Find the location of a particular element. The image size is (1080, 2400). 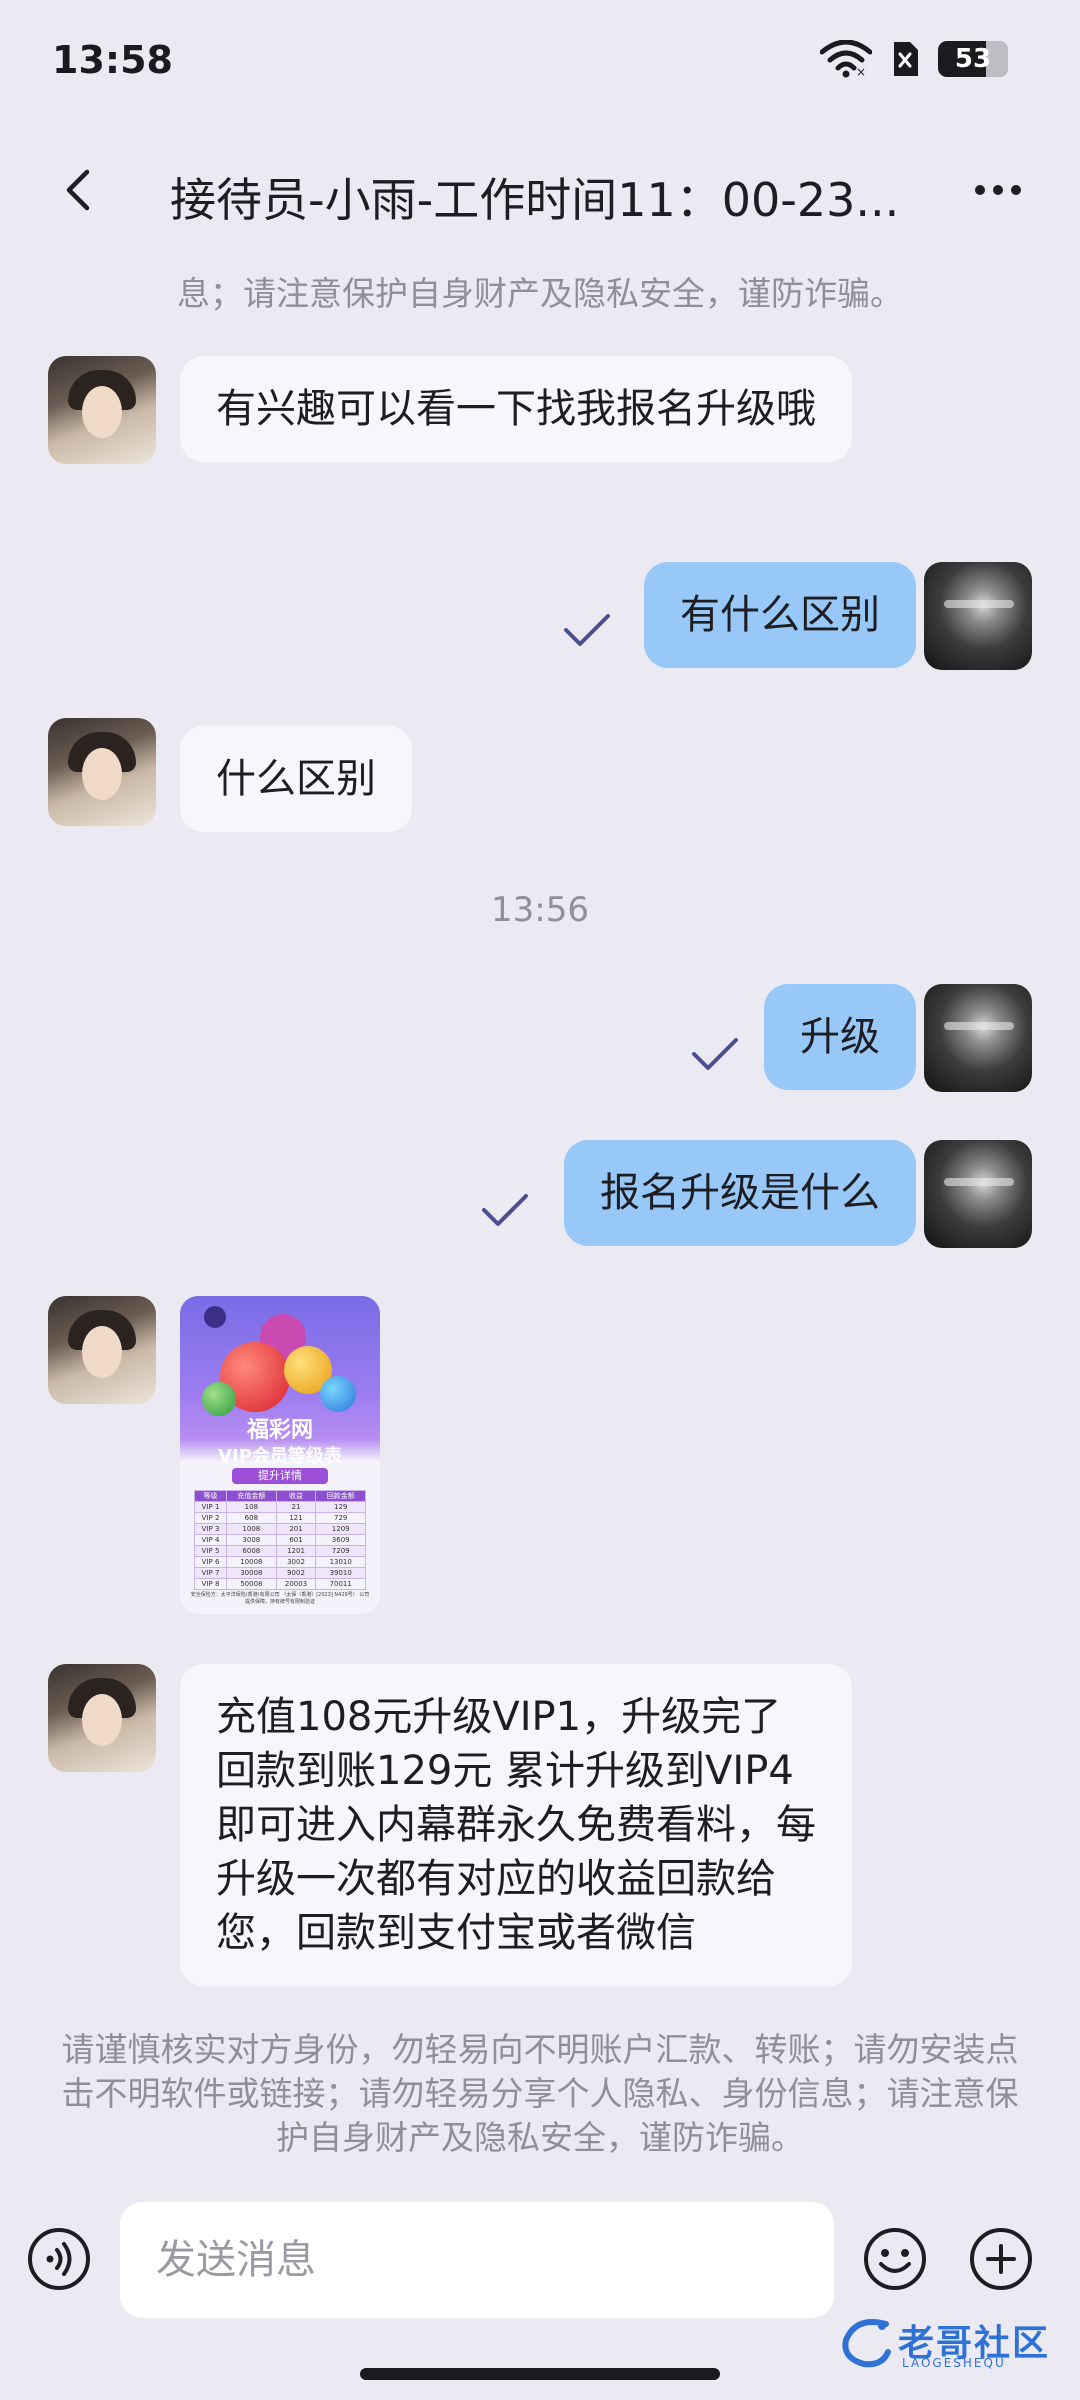

back-button is located at coordinates (78, 190).